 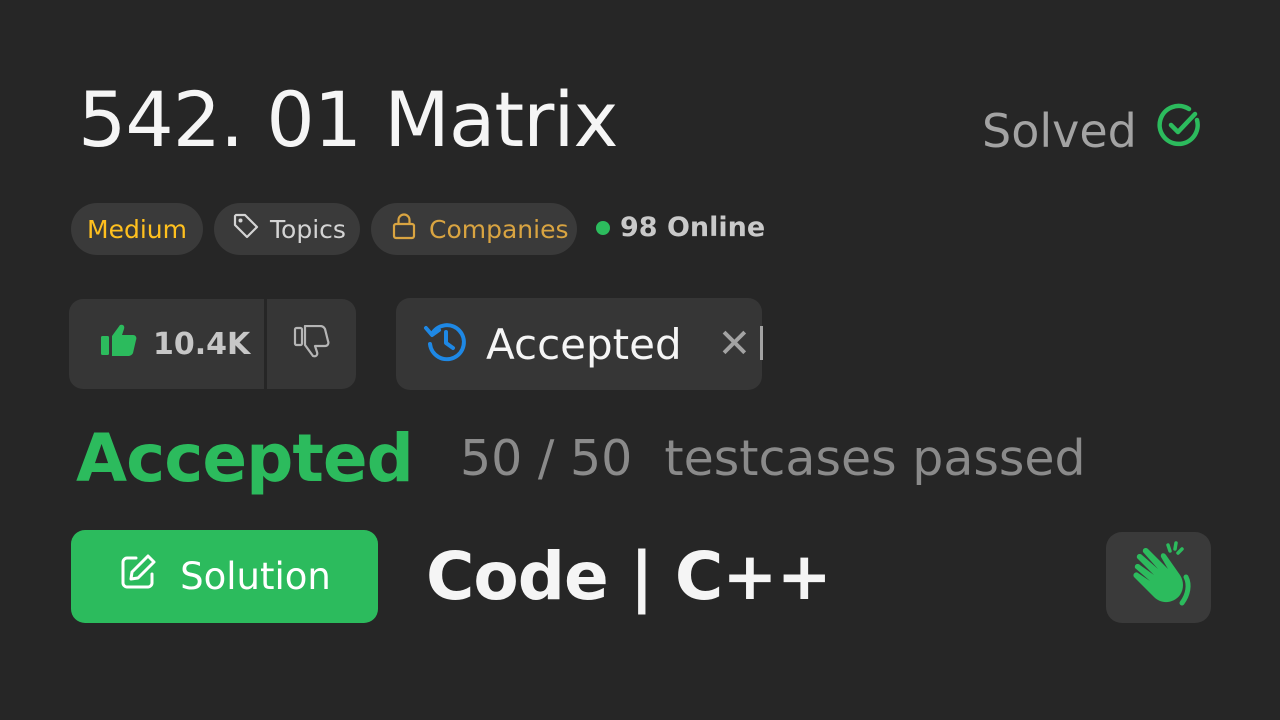 What do you see at coordinates (202, 344) in the screenshot?
I see `like-count: 10.4K` at bounding box center [202, 344].